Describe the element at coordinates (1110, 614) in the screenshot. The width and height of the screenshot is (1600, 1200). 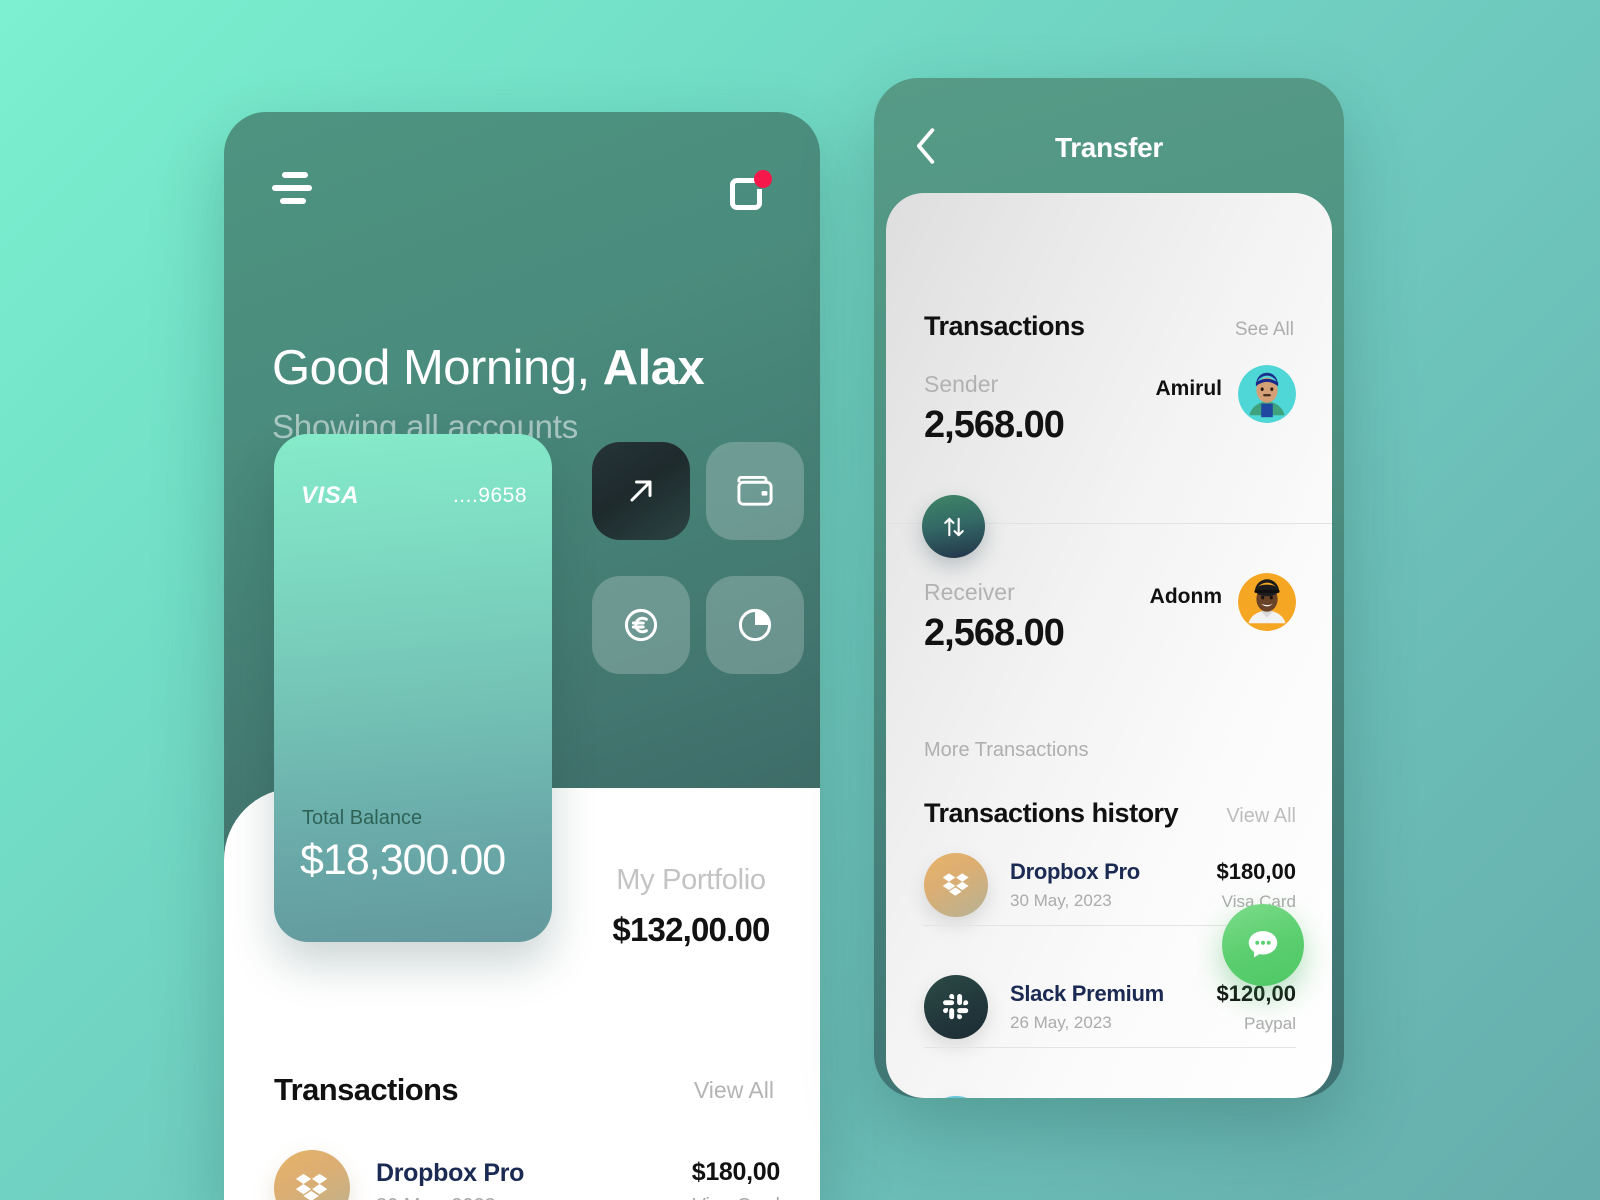
I see `receiver-block: Receiver 2,568.00 Adonm` at that location.